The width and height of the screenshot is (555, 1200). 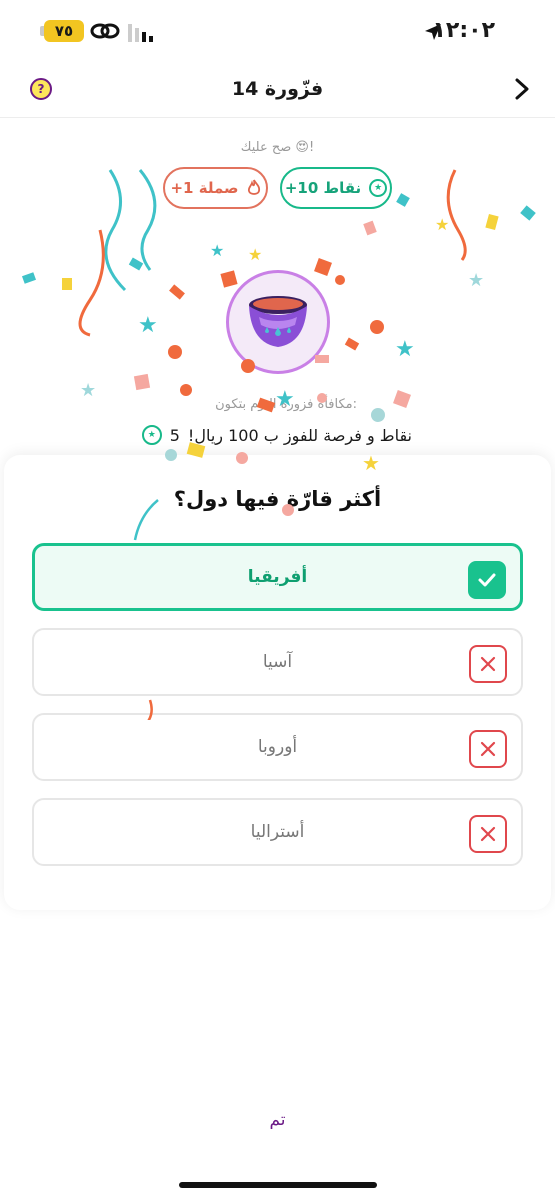 What do you see at coordinates (140, 33) in the screenshot?
I see `signal-icon` at bounding box center [140, 33].